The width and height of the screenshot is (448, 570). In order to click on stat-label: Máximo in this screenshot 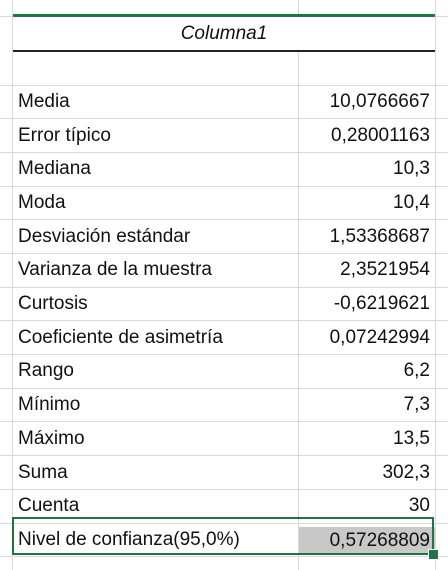, I will do `click(155, 439)`.